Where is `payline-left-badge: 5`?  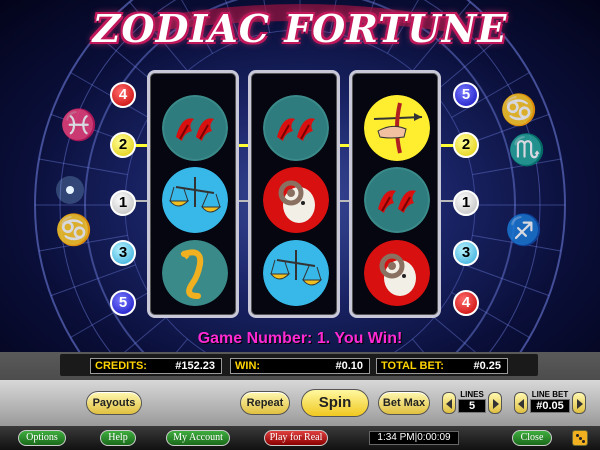
payline-left-badge: 5 is located at coordinates (123, 303).